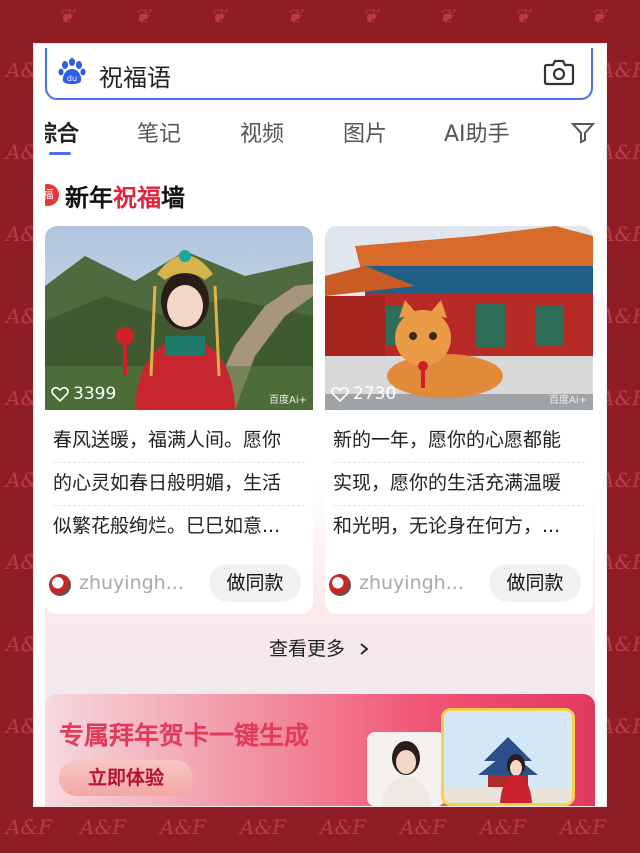 The image size is (640, 853). Describe the element at coordinates (459, 442) in the screenshot. I see `card-text-line: 新的一年，愿你的心愿都能` at that location.